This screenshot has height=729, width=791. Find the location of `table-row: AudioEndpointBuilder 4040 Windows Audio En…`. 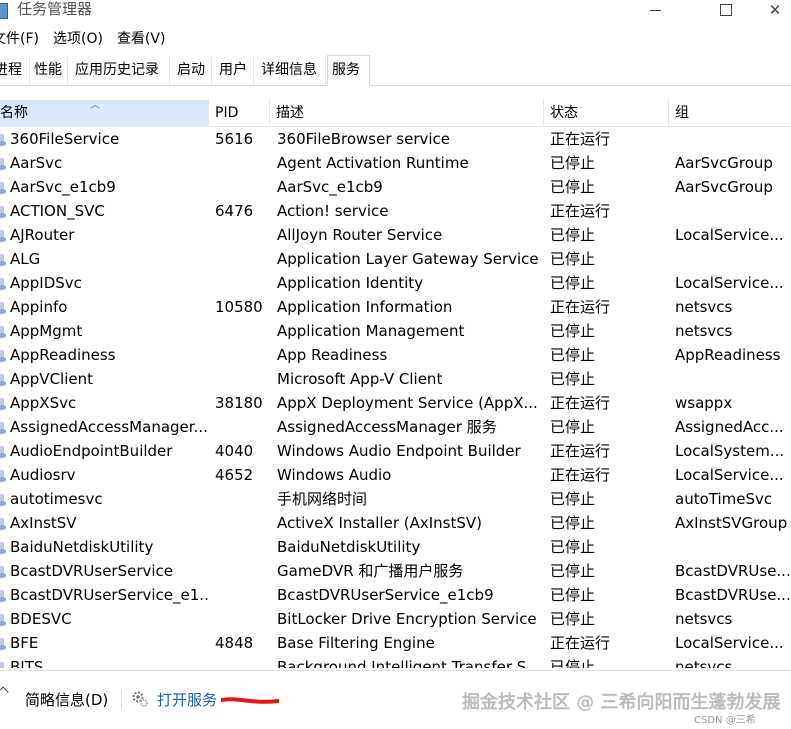

table-row: AudioEndpointBuilder 4040 Windows Audio En… is located at coordinates (395, 451).